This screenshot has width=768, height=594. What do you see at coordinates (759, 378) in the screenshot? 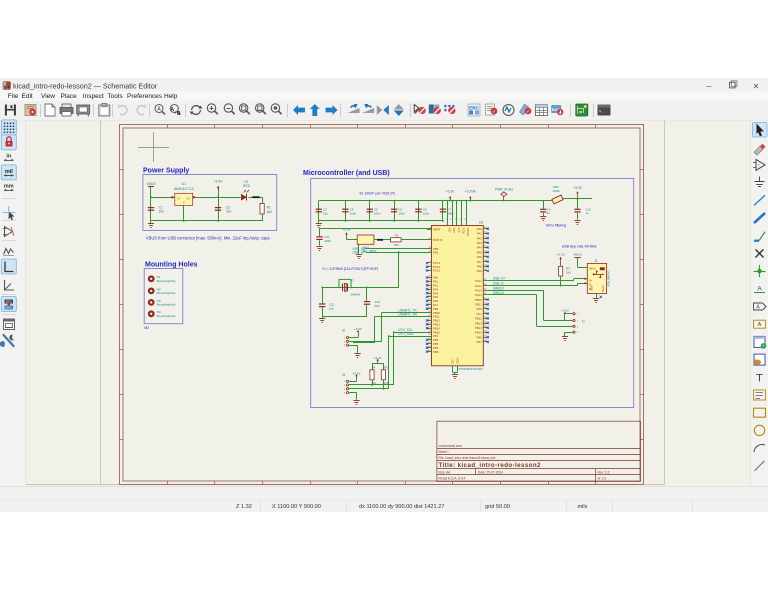
I see `svg-text: T` at bounding box center [759, 378].